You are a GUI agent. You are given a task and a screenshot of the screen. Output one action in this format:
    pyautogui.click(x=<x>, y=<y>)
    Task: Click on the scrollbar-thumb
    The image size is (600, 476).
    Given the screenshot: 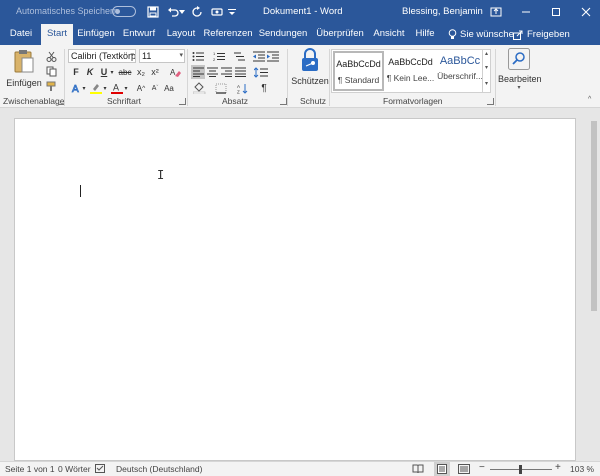 What is the action you would take?
    pyautogui.click(x=594, y=216)
    